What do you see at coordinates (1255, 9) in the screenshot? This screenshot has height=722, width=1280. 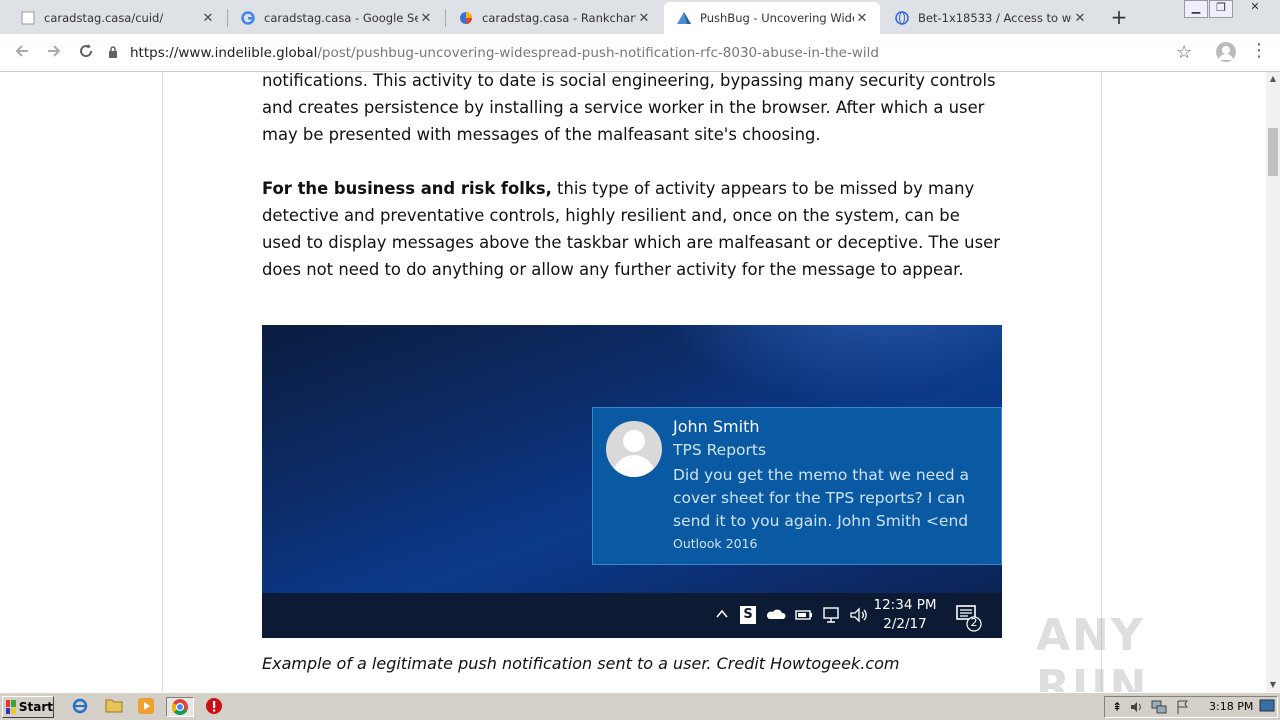 I see `close-window-button: ✕` at bounding box center [1255, 9].